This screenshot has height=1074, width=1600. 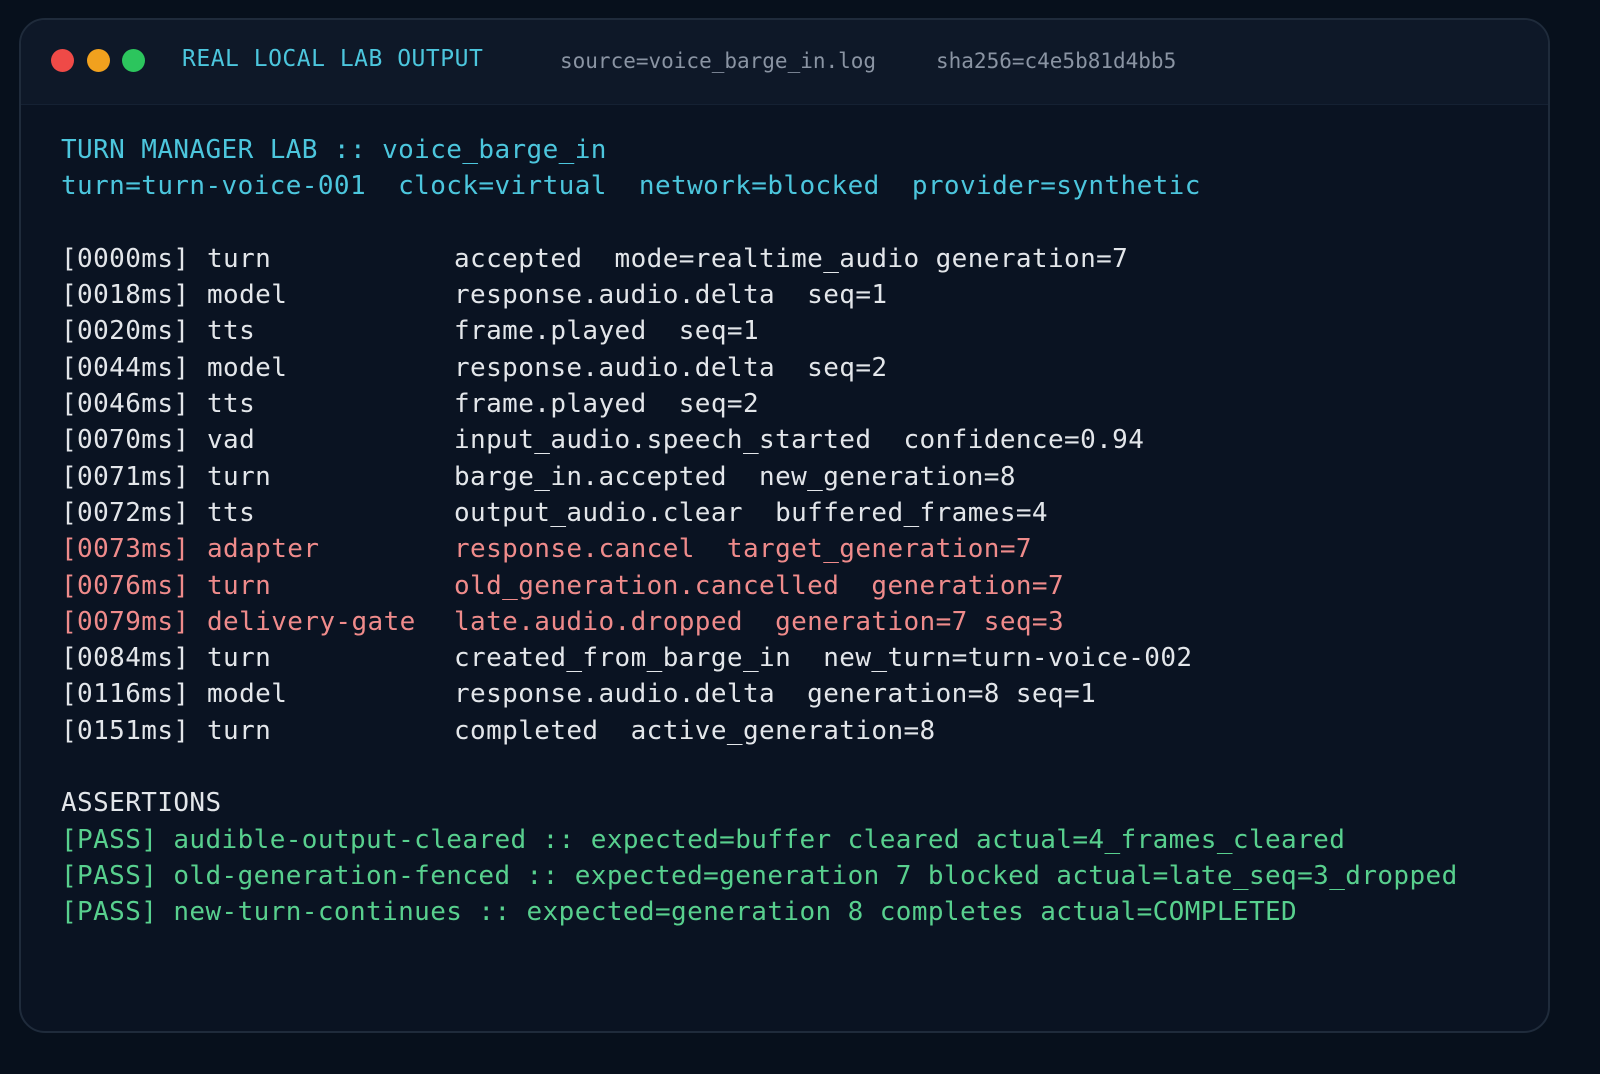 What do you see at coordinates (759, 585) in the screenshot?
I see `log-message: old_generation.cancelled generation=7` at bounding box center [759, 585].